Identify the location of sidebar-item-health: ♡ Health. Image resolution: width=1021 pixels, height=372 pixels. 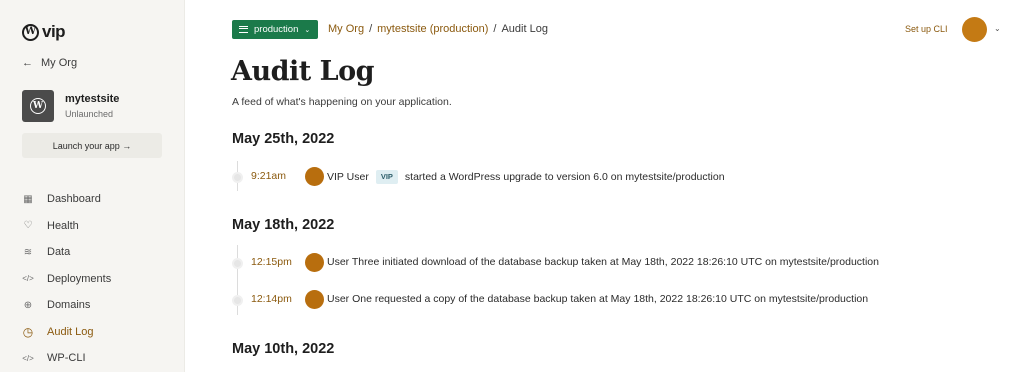
(97, 226).